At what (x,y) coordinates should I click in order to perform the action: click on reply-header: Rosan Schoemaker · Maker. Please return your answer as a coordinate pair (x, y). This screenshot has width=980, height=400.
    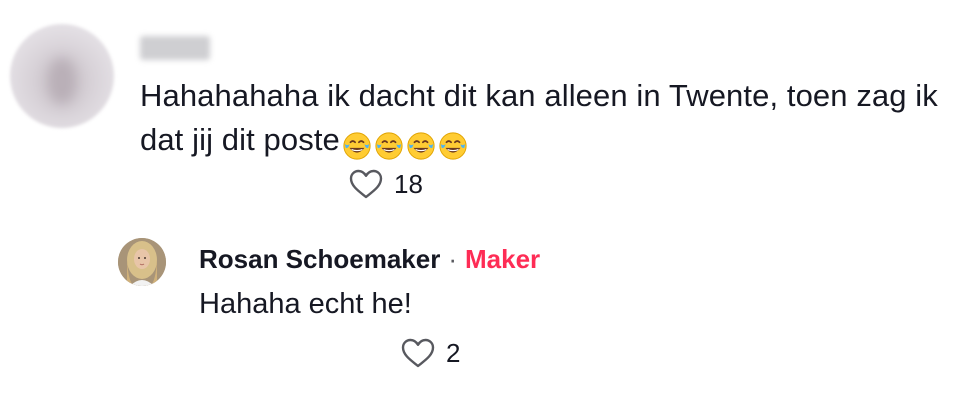
    Looking at the image, I should click on (369, 259).